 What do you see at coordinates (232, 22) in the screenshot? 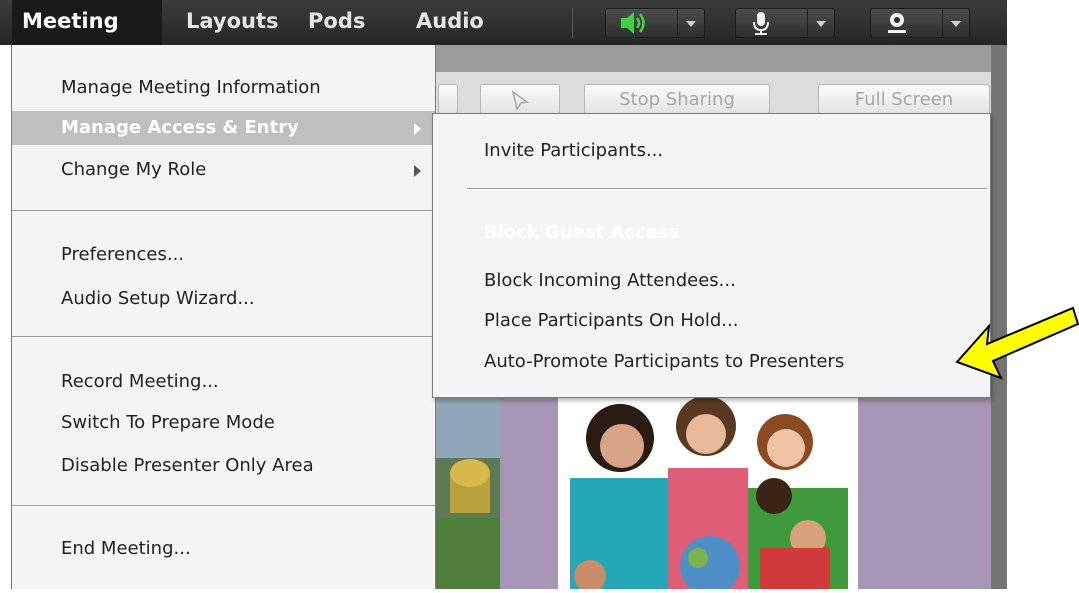
I see `menu-layouts: Layouts` at bounding box center [232, 22].